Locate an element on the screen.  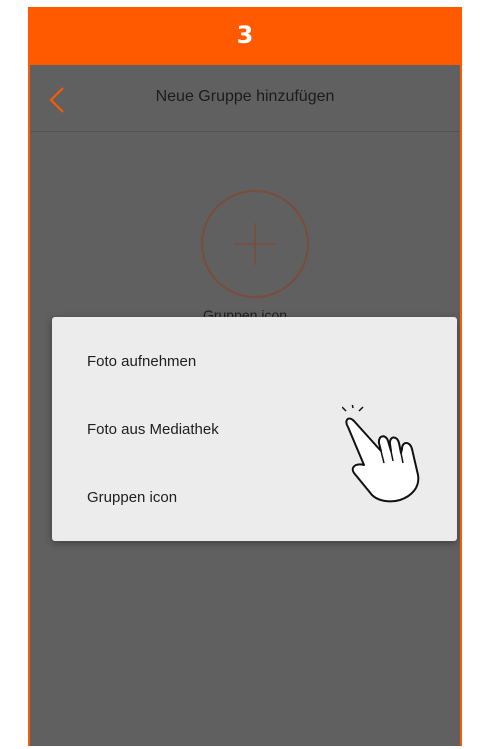
app-header: Neue Gruppe hinzufügen is located at coordinates (245, 98).